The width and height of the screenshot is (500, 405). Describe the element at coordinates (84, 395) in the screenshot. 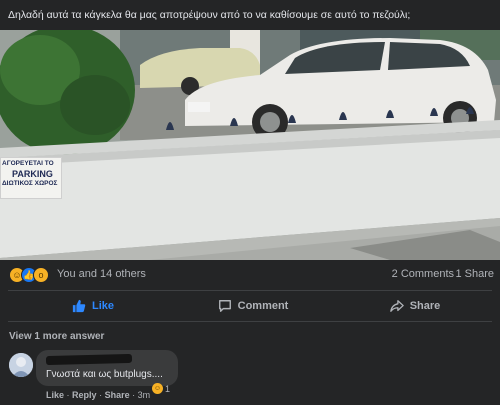

I see `comment-reply-link: Reply` at that location.